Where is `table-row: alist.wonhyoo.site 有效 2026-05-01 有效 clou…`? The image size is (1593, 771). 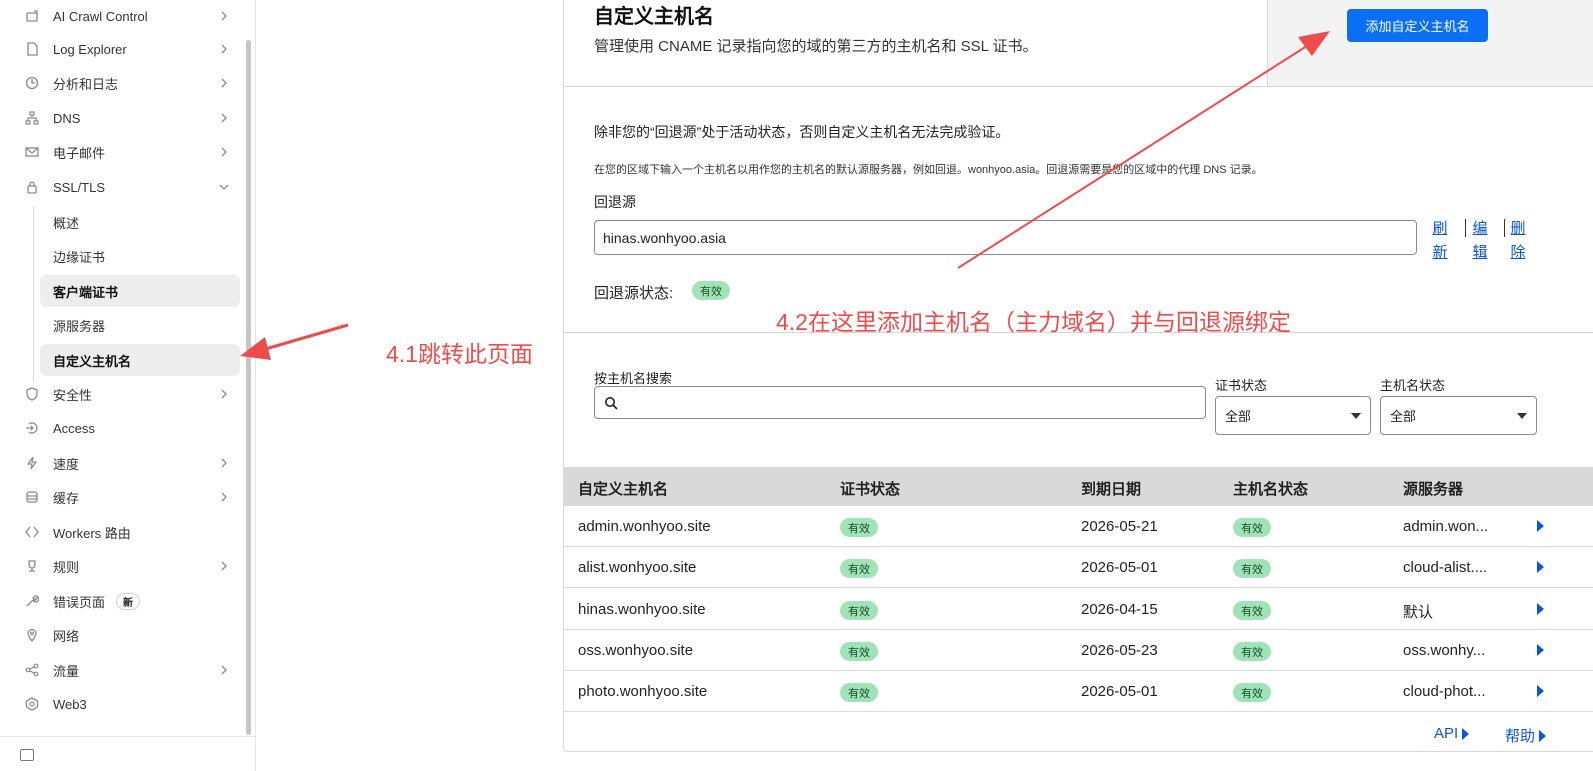 table-row: alist.wonhyoo.site 有效 2026-05-01 有效 clou… is located at coordinates (1078, 567).